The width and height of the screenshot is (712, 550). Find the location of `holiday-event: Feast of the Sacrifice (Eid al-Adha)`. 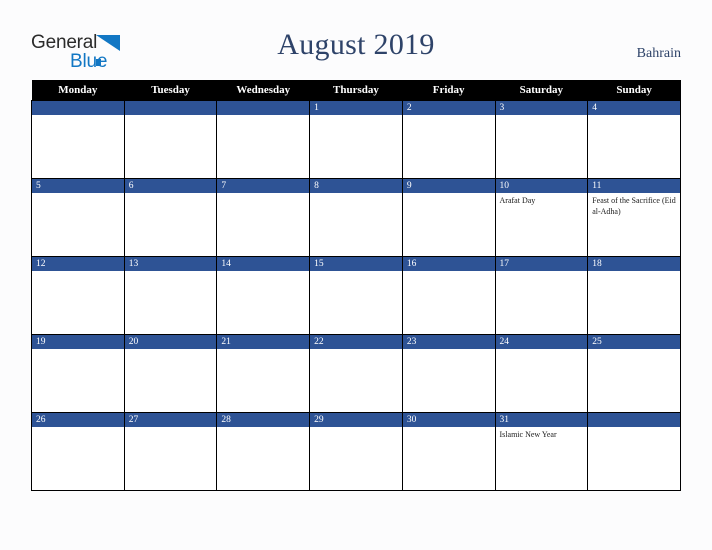

holiday-event: Feast of the Sacrifice (Eid al-Adha) is located at coordinates (634, 206).